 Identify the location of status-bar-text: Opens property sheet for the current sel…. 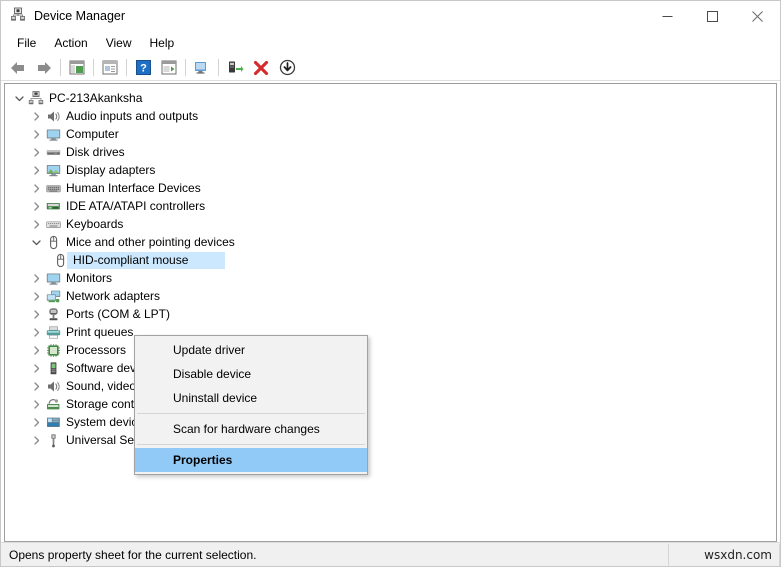
(133, 554).